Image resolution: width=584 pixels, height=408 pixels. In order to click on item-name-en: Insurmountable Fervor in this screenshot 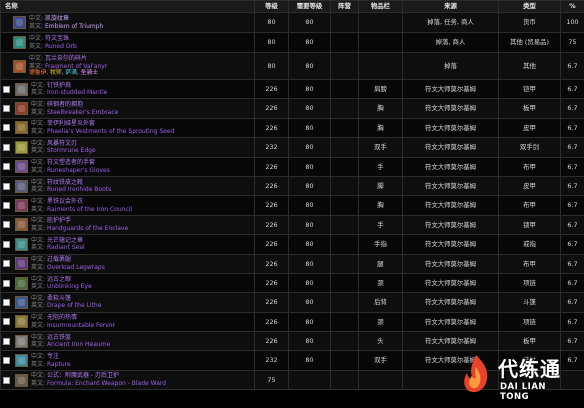, I will do `click(81, 325)`.